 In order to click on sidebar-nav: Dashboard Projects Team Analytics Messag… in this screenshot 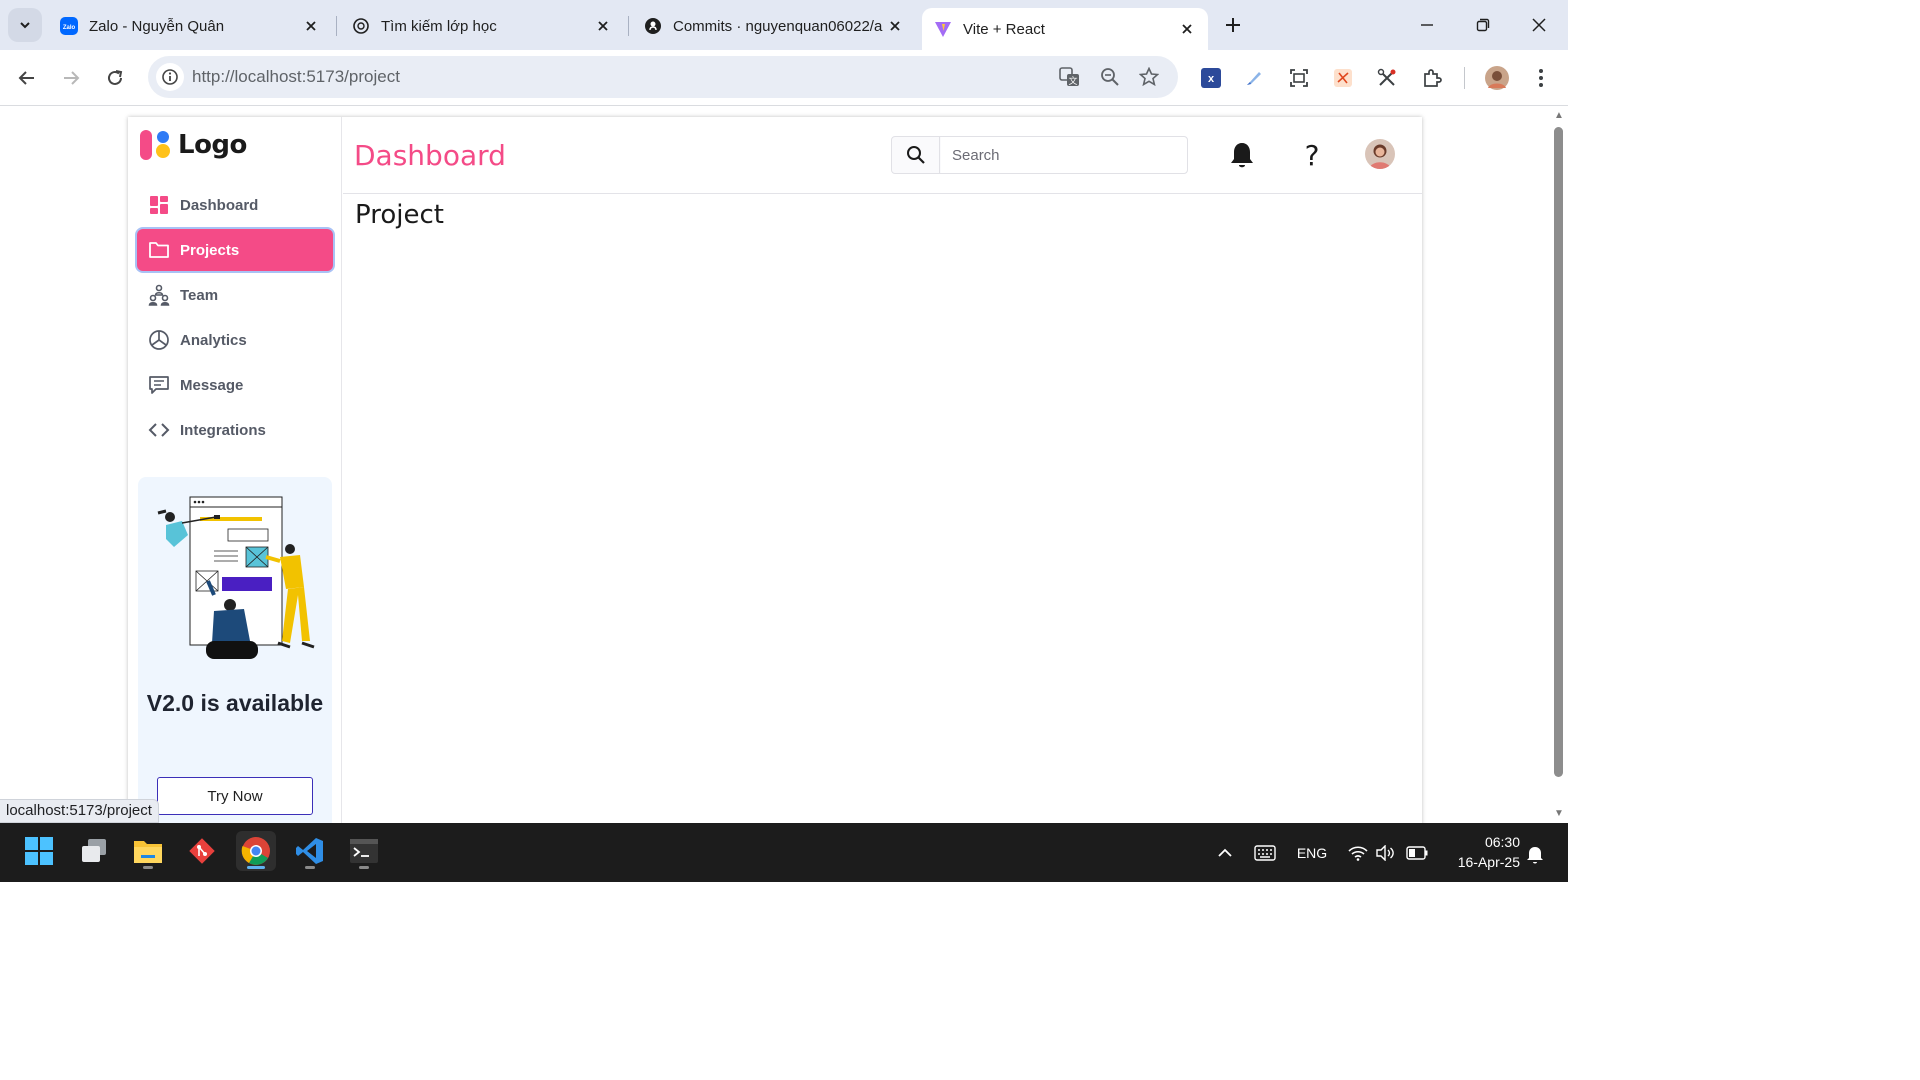, I will do `click(235, 319)`.